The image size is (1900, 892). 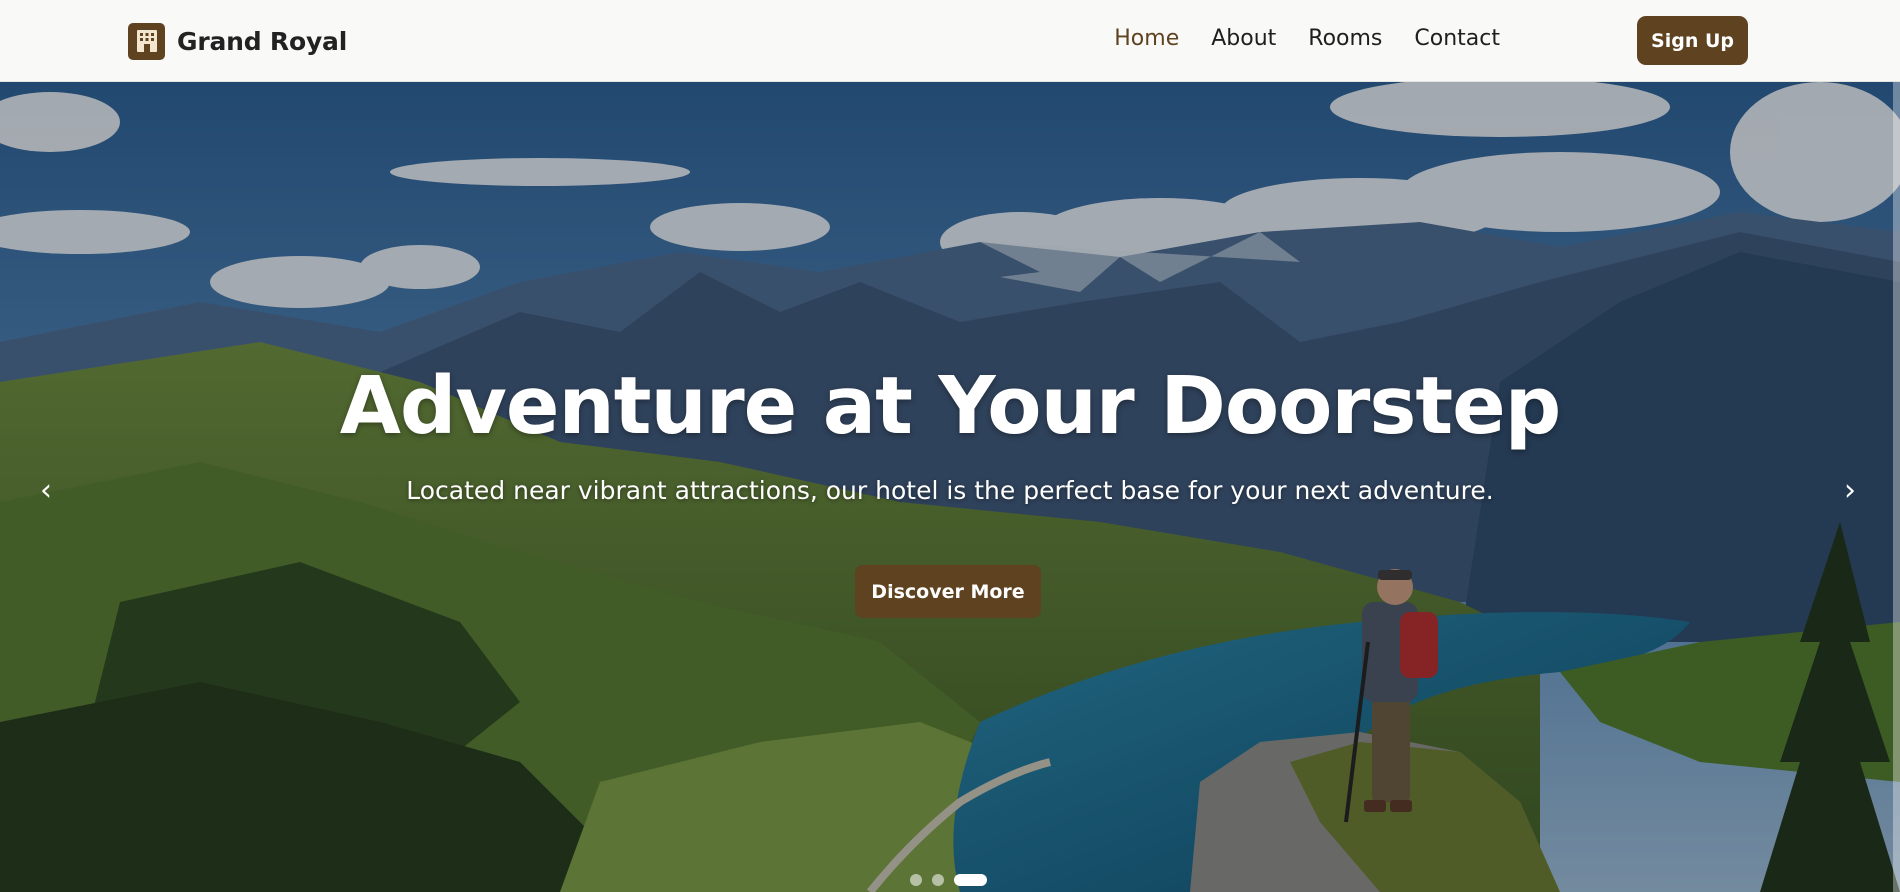 I want to click on brand-link: Grand Royal, so click(x=237, y=41).